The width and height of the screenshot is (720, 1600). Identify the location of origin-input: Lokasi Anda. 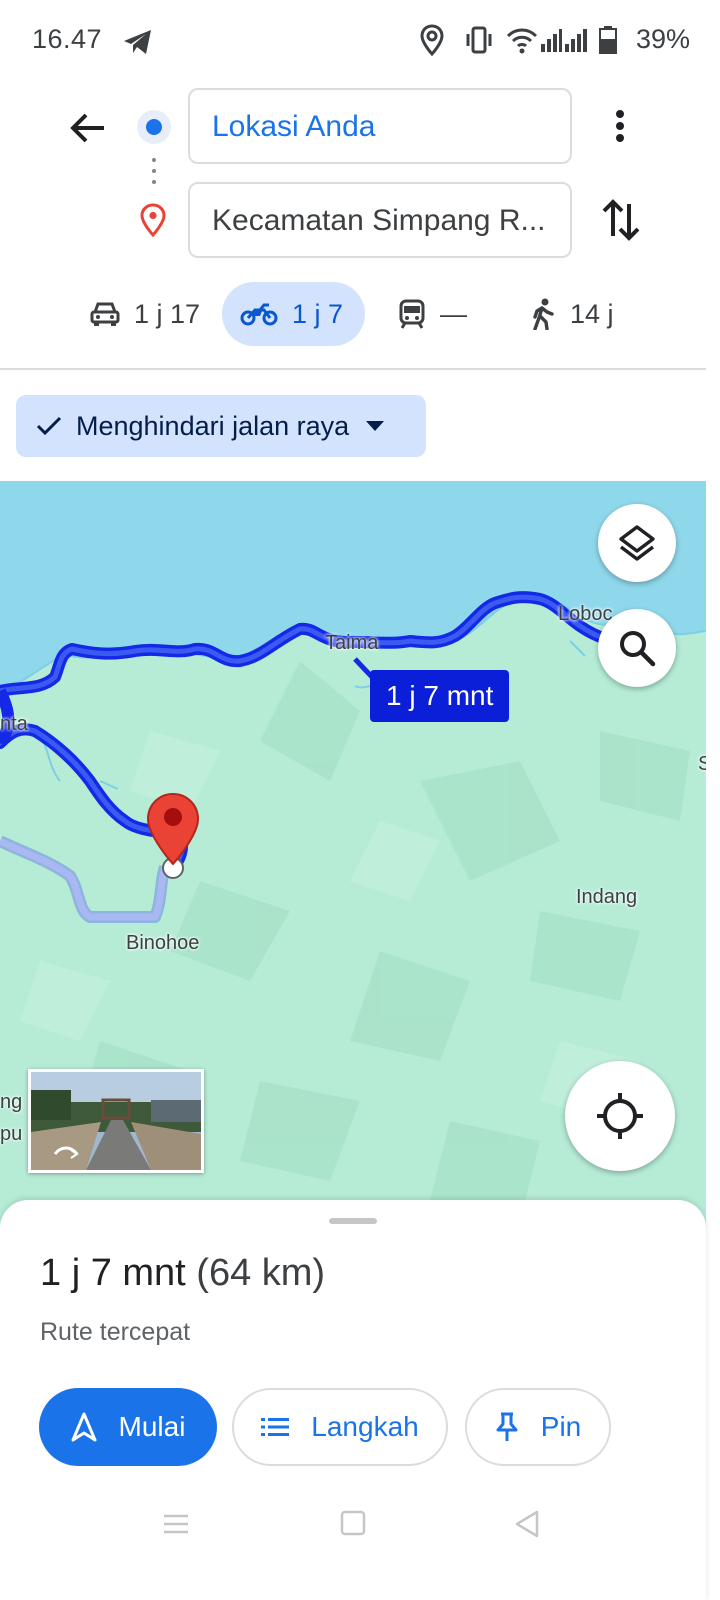
(380, 126).